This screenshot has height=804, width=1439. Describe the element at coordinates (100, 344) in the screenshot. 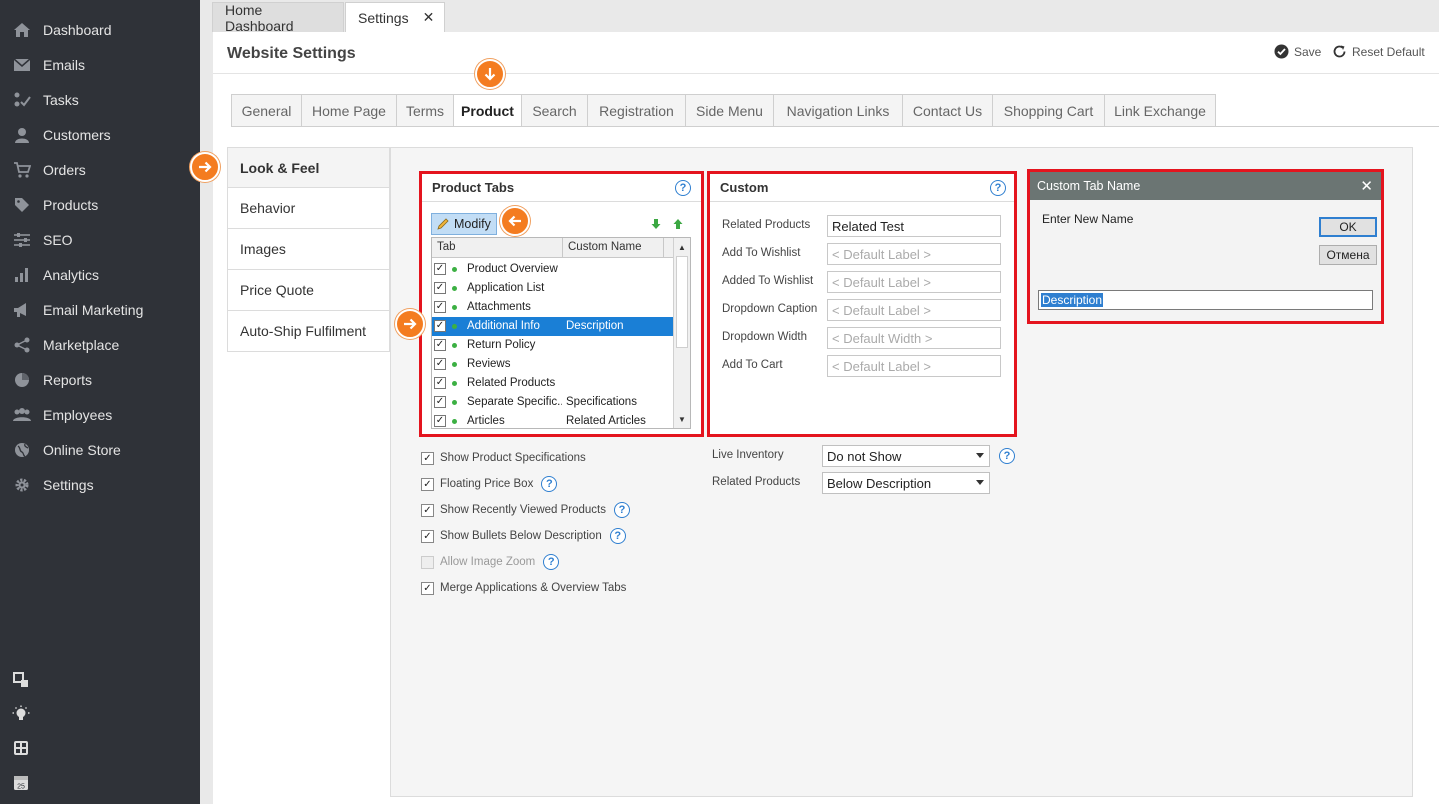

I see `sidebar-item-marketplace: Marketplace` at that location.